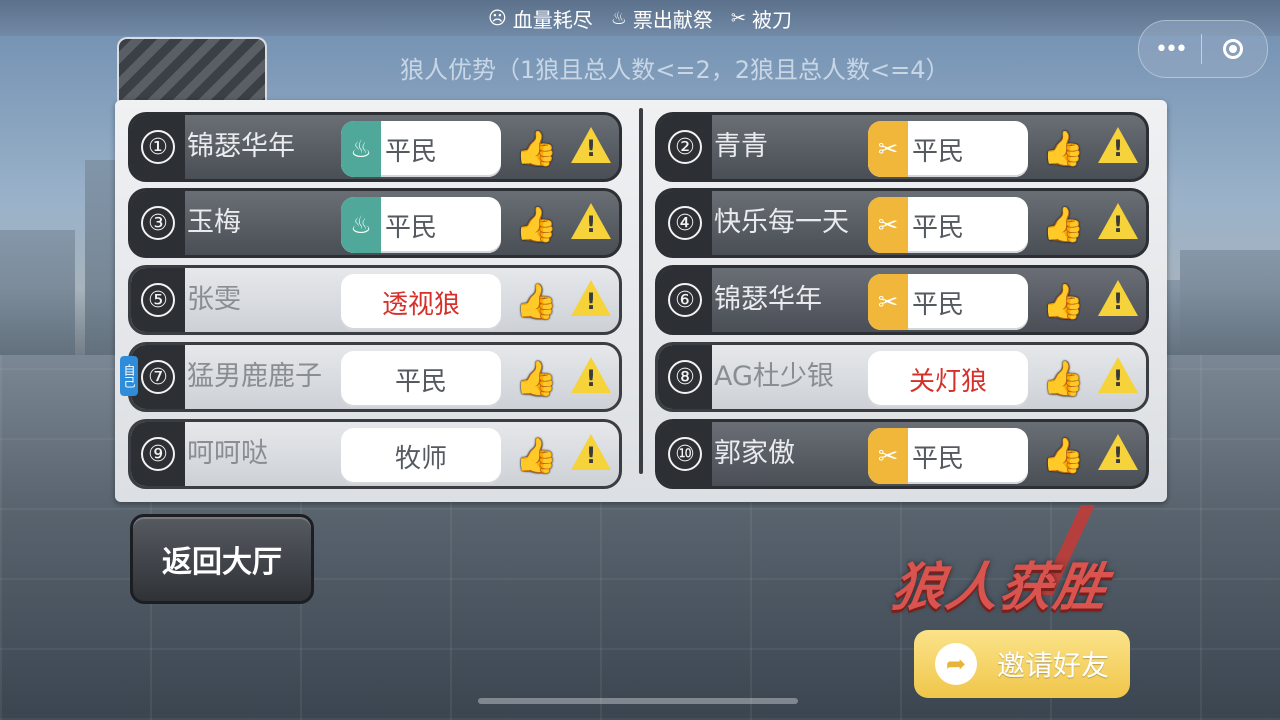  What do you see at coordinates (754, 453) in the screenshot?
I see `player-name: 郭家傲` at bounding box center [754, 453].